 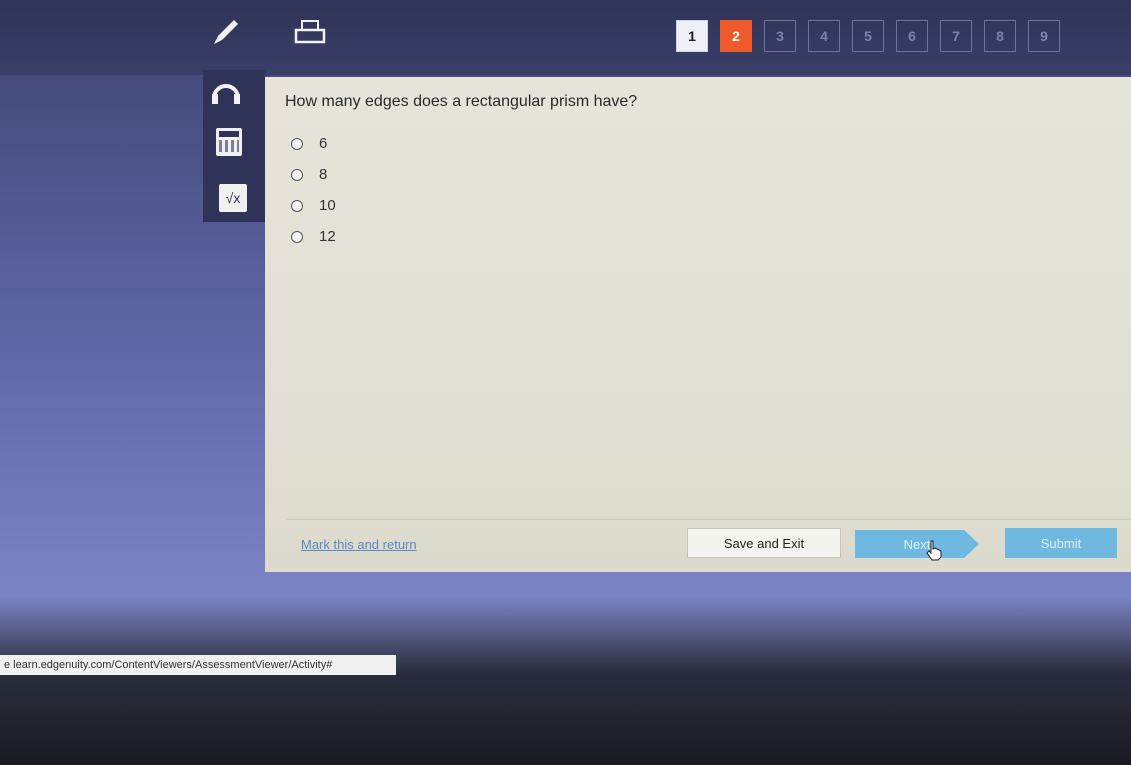 What do you see at coordinates (323, 174) in the screenshot?
I see `option-label: 8` at bounding box center [323, 174].